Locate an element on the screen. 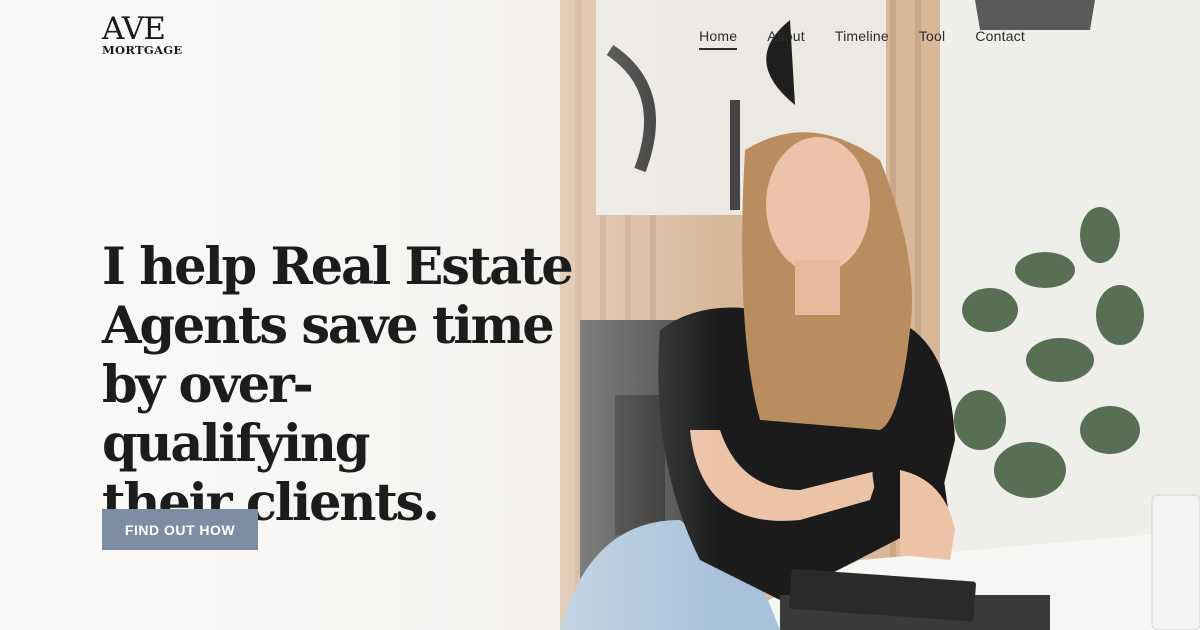 This screenshot has height=630, width=1200. headline-line-2: Agents save time is located at coordinates (328, 326).